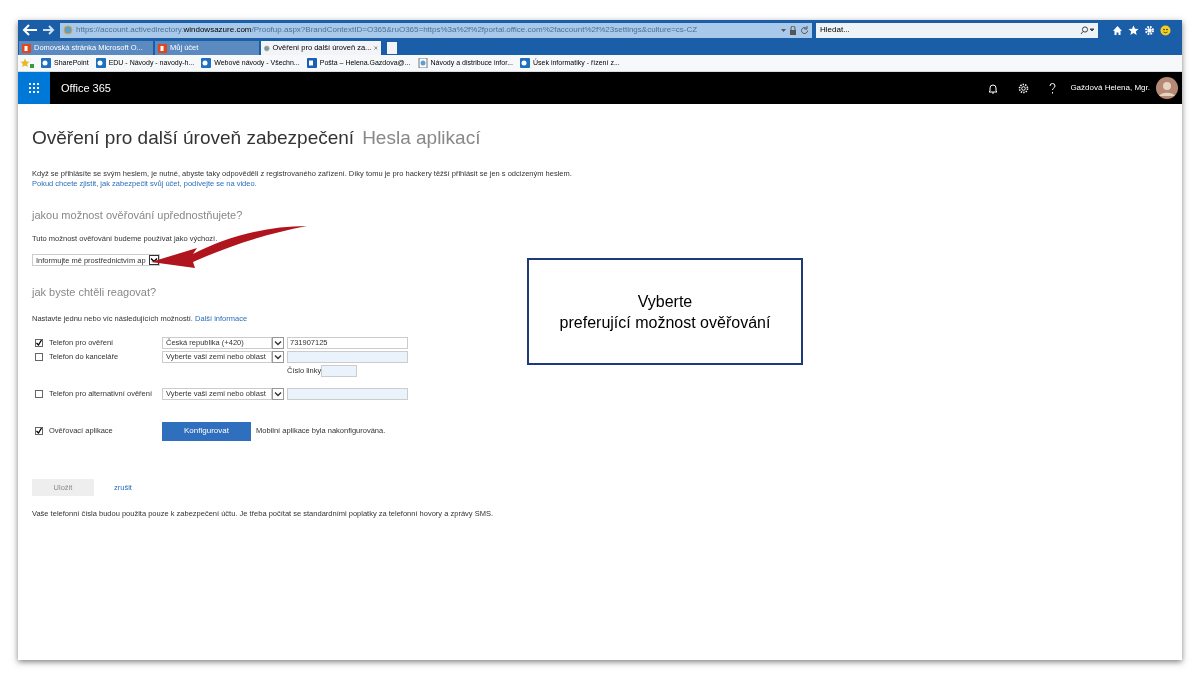 This screenshot has width=1200, height=680. What do you see at coordinates (339, 370) in the screenshot?
I see `extension-field` at bounding box center [339, 370].